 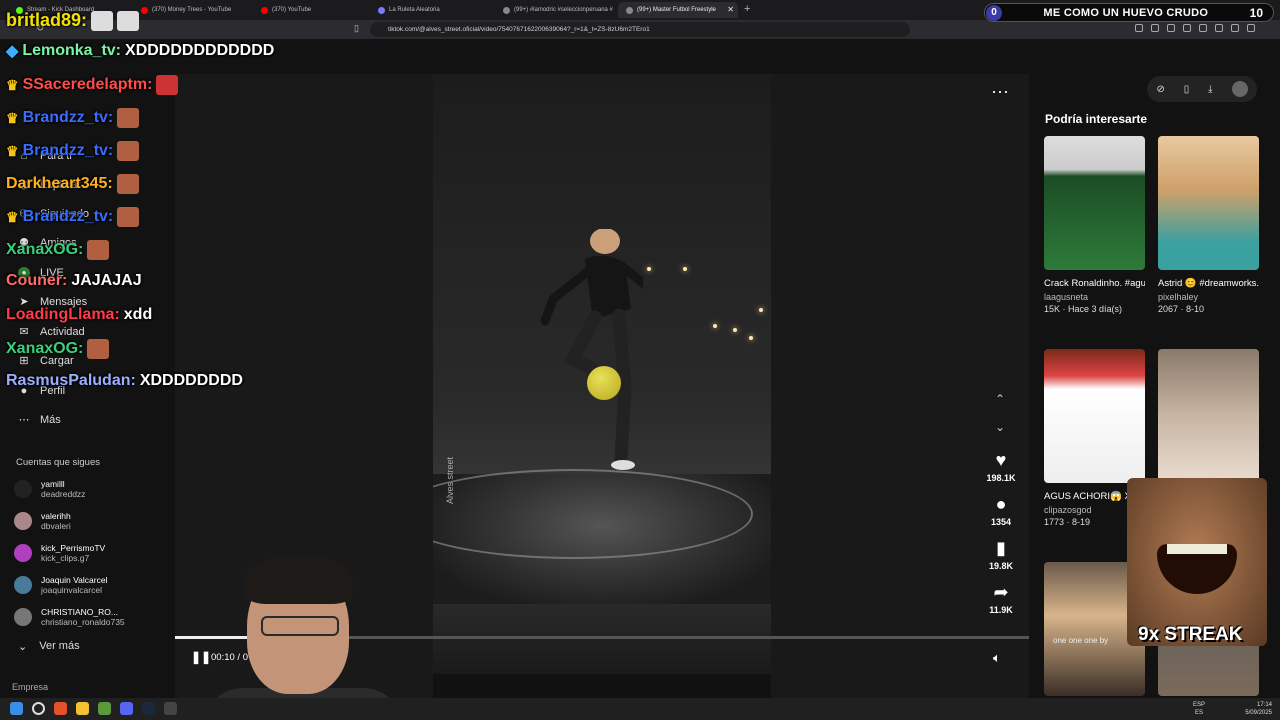 What do you see at coordinates (170, 708) in the screenshot?
I see `obs-icon` at bounding box center [170, 708].